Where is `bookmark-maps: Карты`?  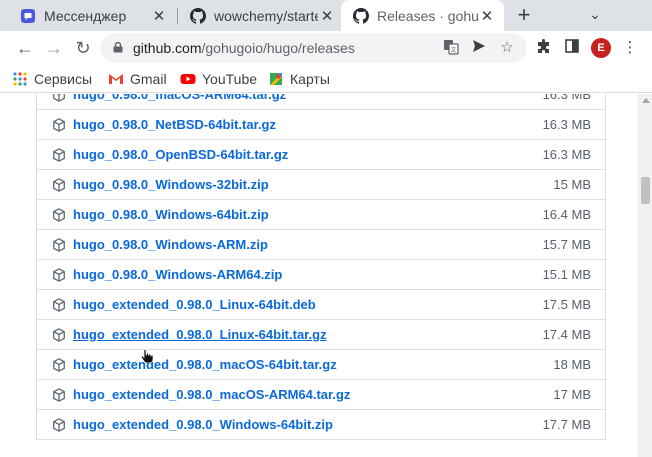 bookmark-maps: Карты is located at coordinates (299, 79).